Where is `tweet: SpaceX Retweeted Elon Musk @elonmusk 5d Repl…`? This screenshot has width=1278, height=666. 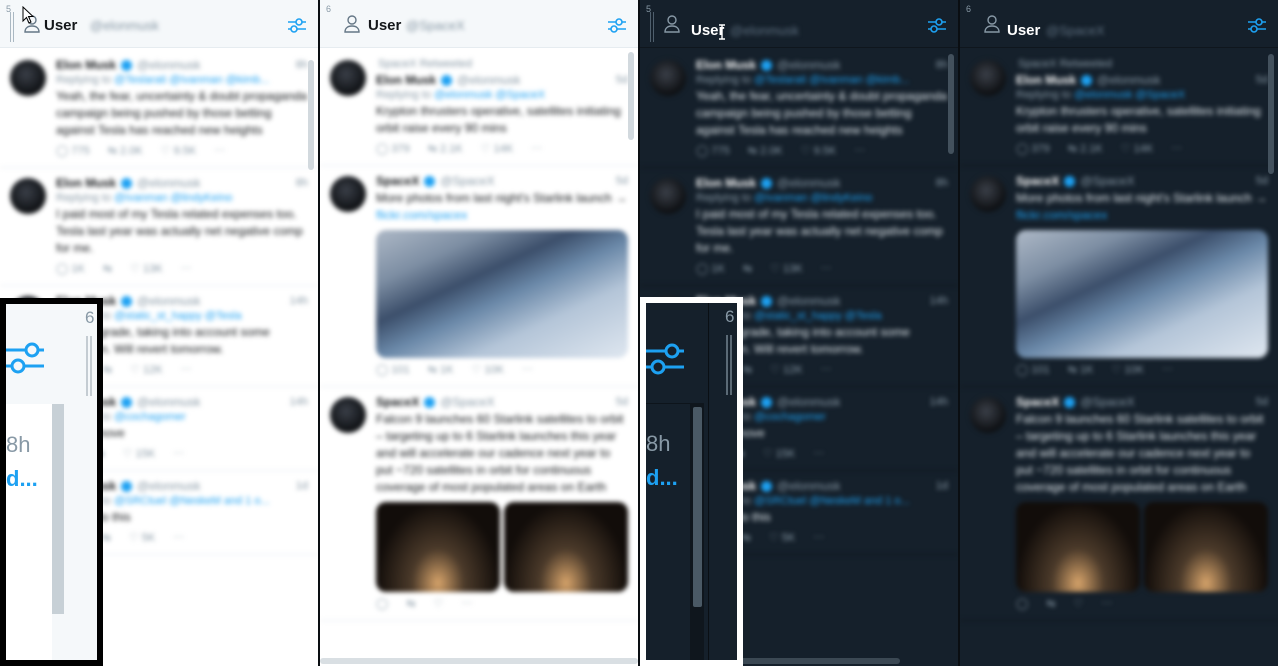
tweet: SpaceX Retweeted Elon Musk @elonmusk 5d Repl… is located at coordinates (479, 108).